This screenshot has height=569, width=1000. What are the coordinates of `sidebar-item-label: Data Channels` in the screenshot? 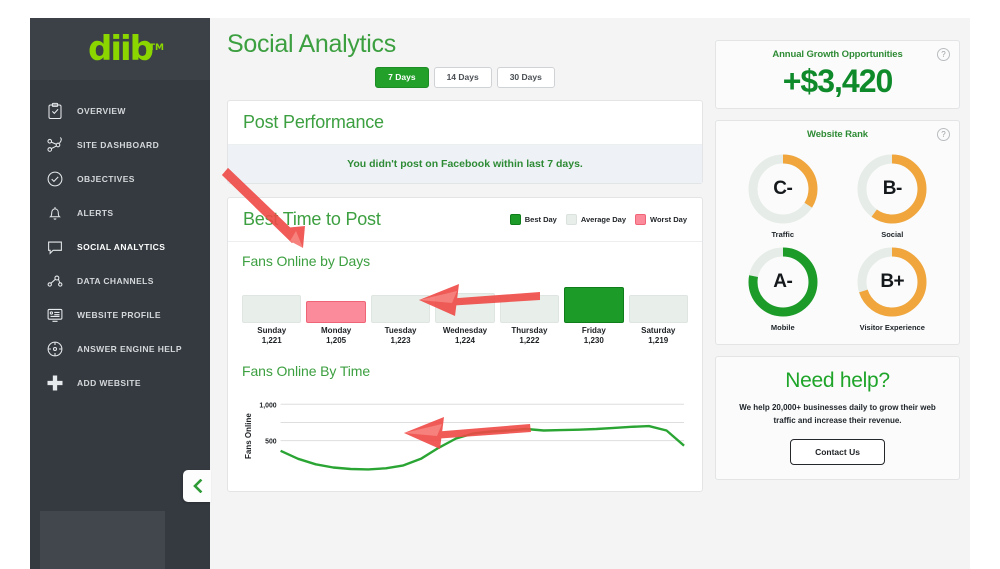 It's located at (115, 281).